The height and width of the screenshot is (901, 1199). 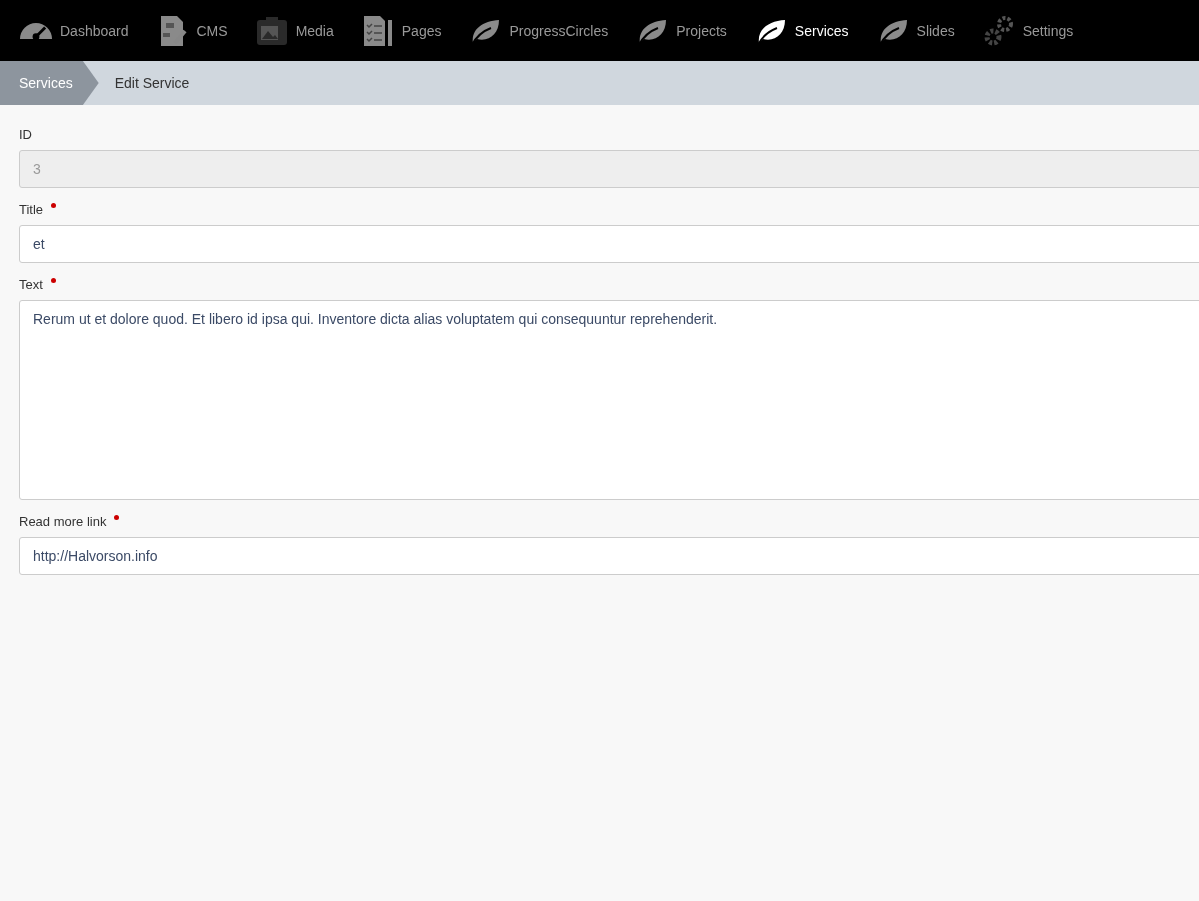 I want to click on camera-icon, so click(x=271, y=30).